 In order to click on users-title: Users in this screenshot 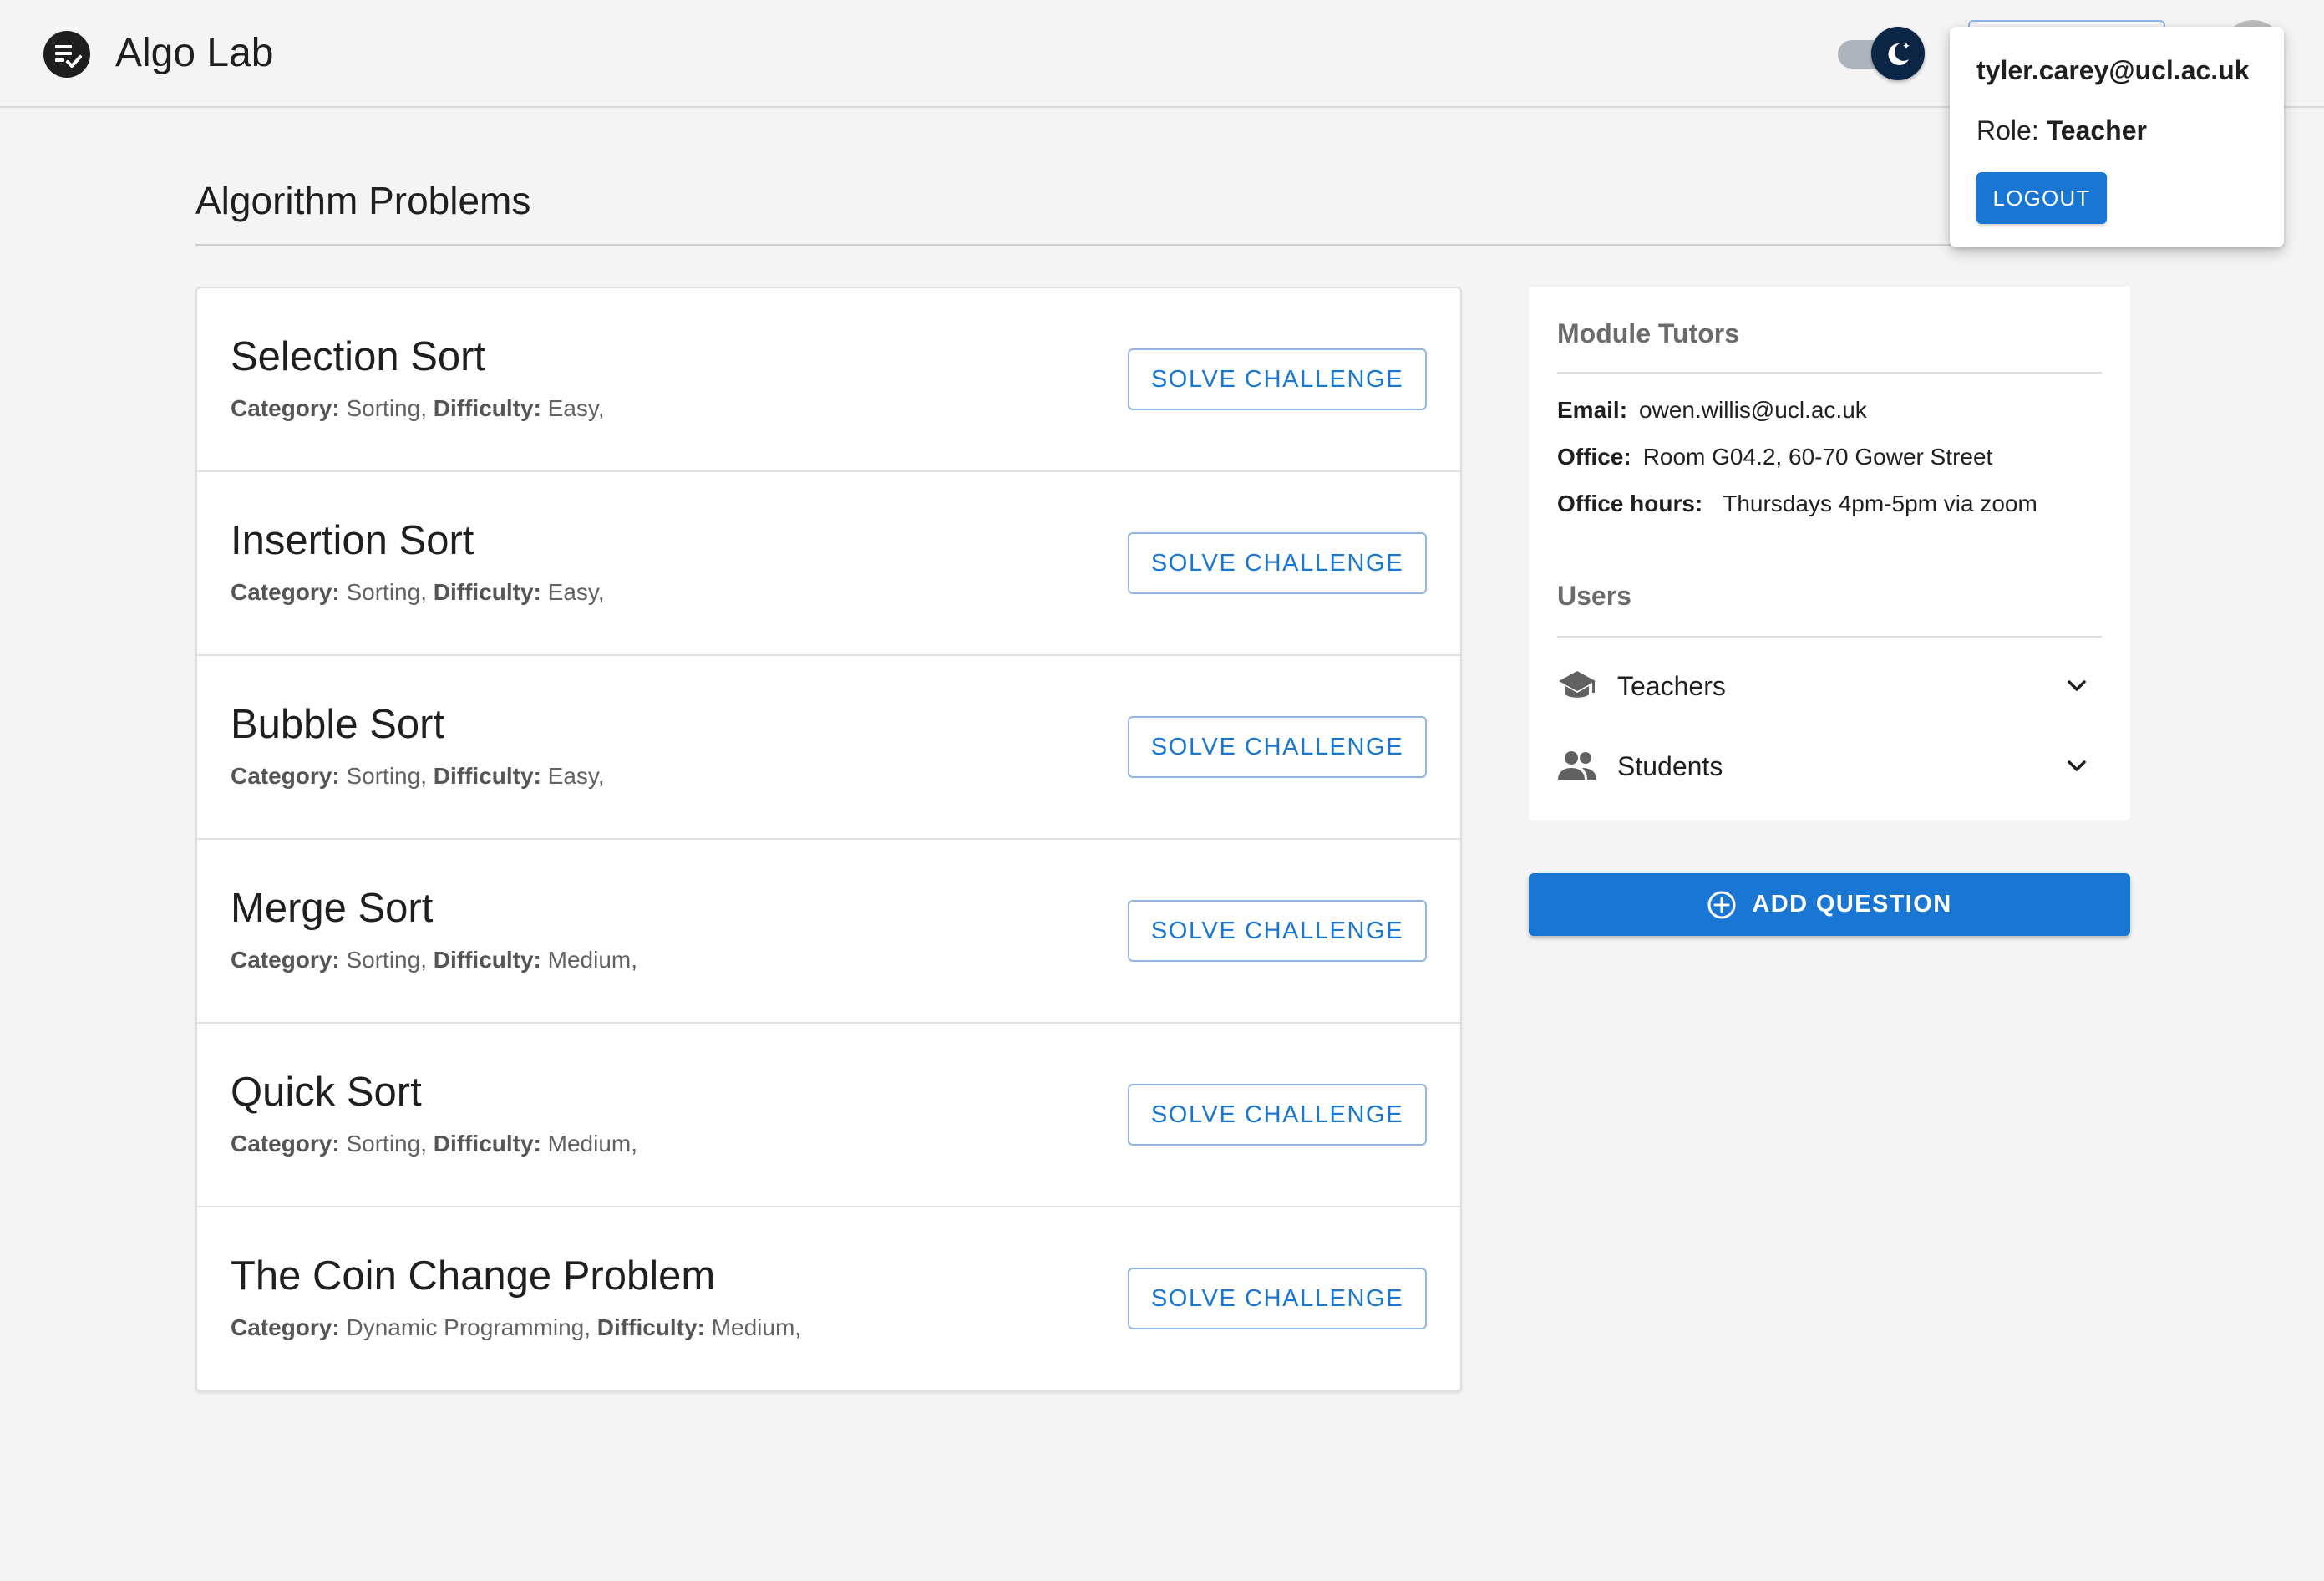, I will do `click(1594, 596)`.